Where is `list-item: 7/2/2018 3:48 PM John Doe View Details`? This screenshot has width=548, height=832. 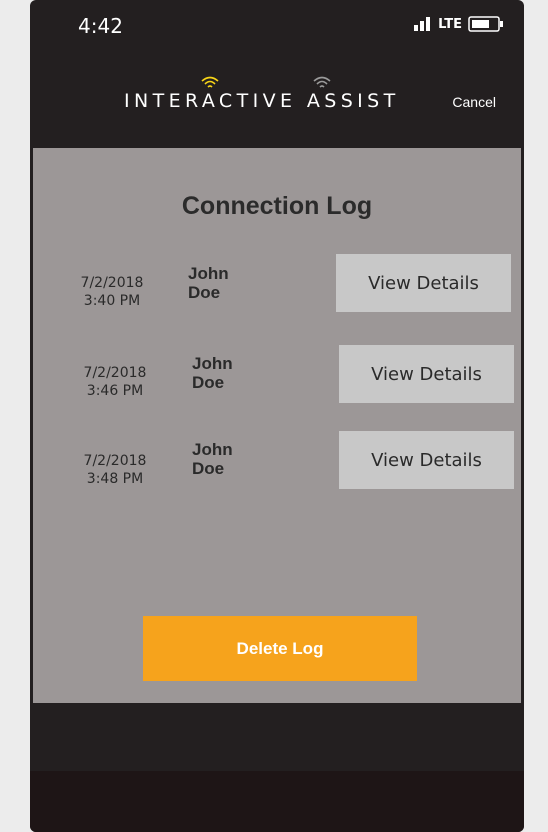 list-item: 7/2/2018 3:48 PM John Doe View Details is located at coordinates (277, 461).